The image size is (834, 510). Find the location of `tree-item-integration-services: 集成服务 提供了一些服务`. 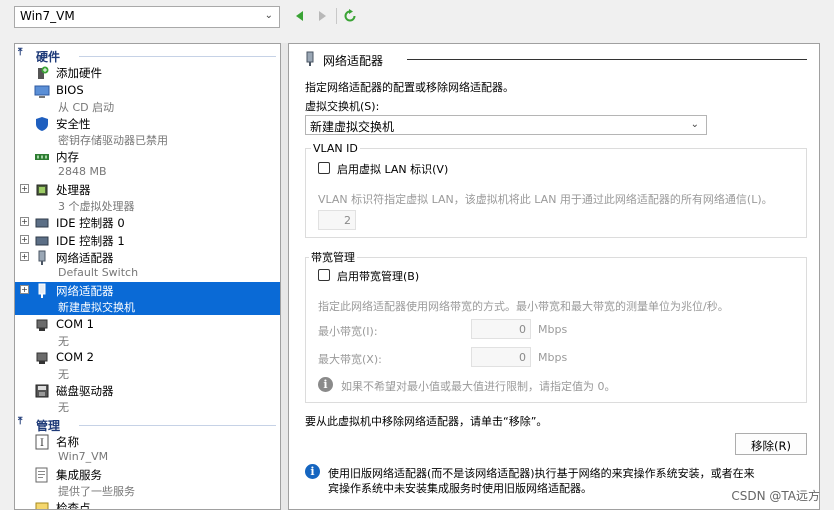

tree-item-integration-services: 集成服务 提供了一些服务 is located at coordinates (147, 482).